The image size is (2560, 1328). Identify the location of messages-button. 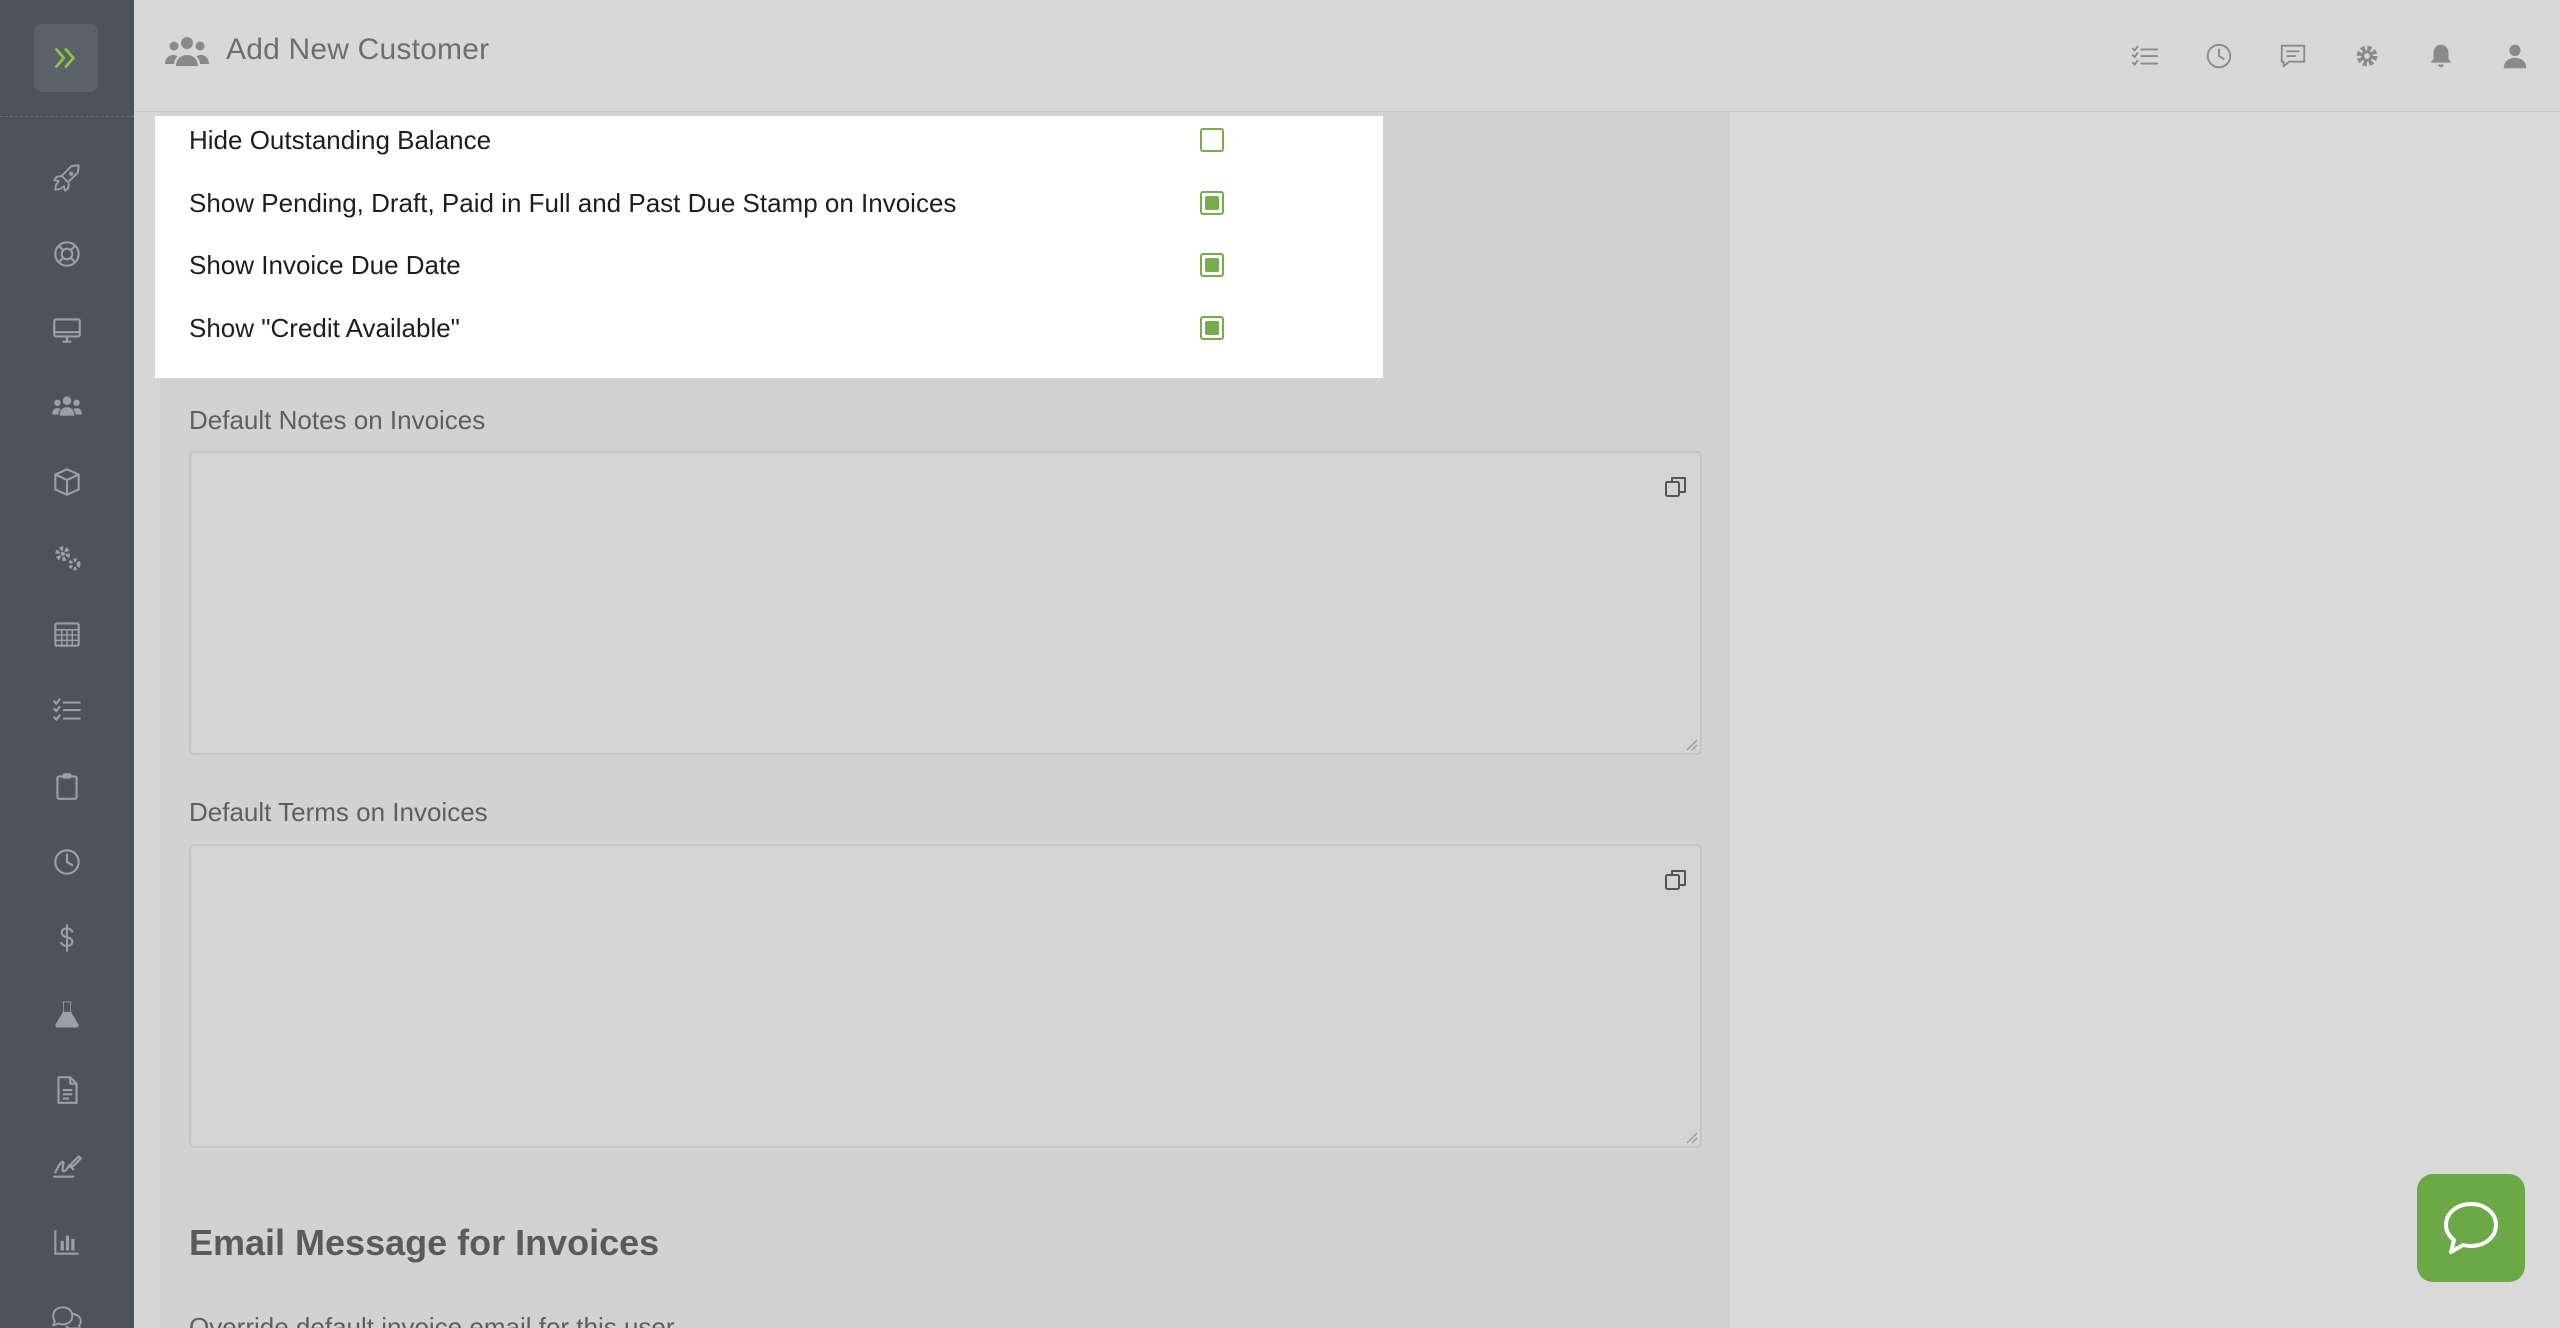
(2293, 56).